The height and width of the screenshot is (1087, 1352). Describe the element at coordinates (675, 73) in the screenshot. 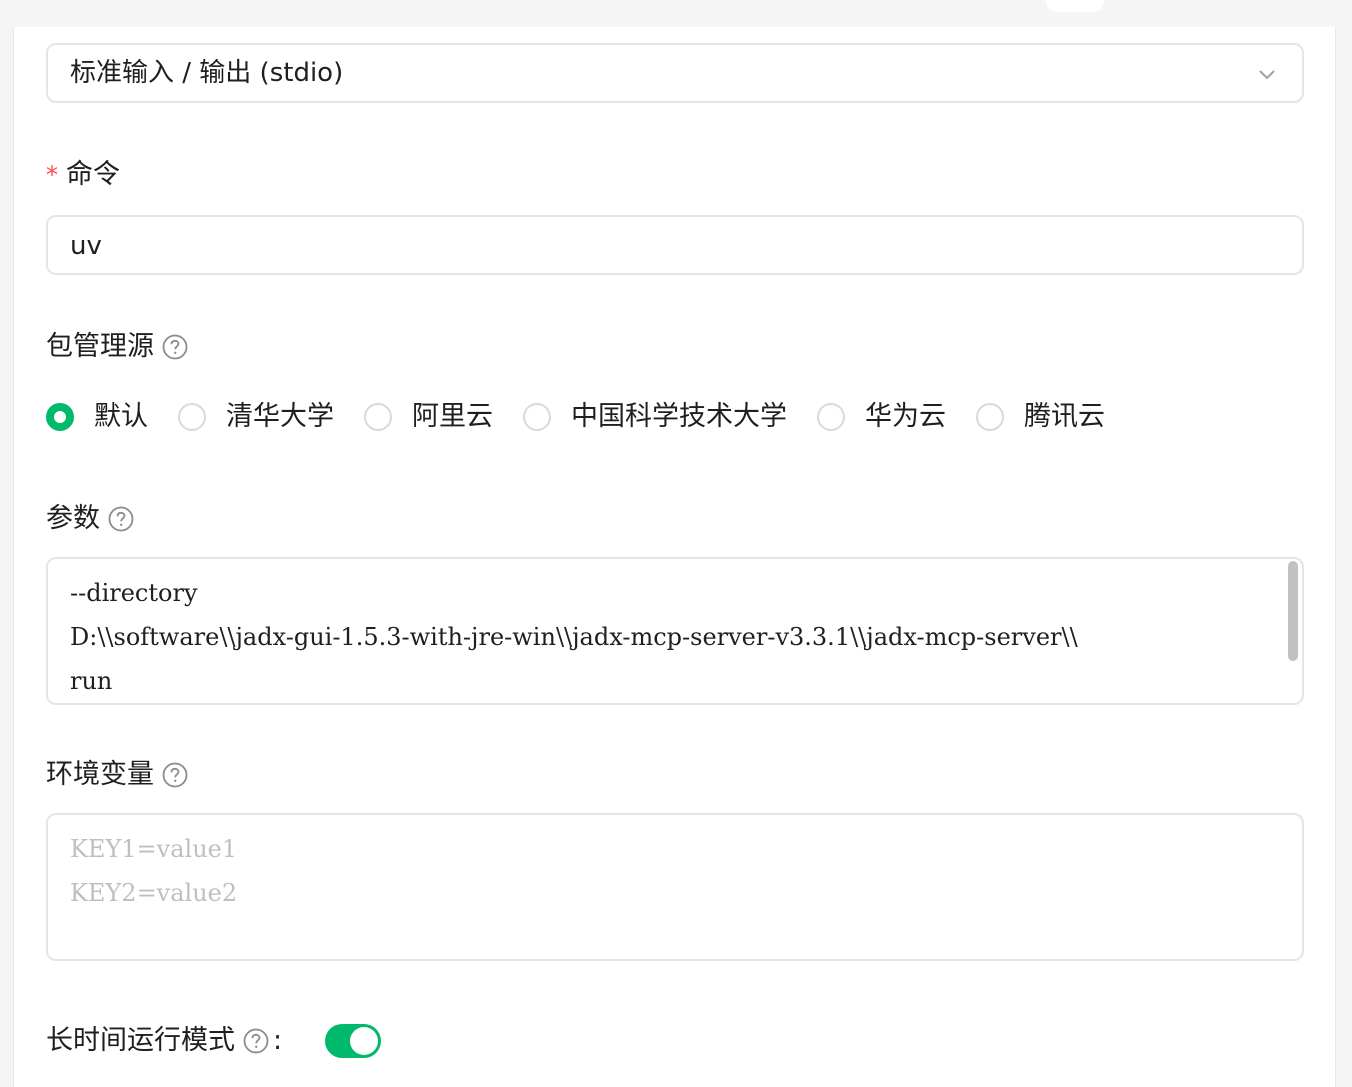

I see `transport-select: 标准输入 / 输出 (stdio)` at that location.